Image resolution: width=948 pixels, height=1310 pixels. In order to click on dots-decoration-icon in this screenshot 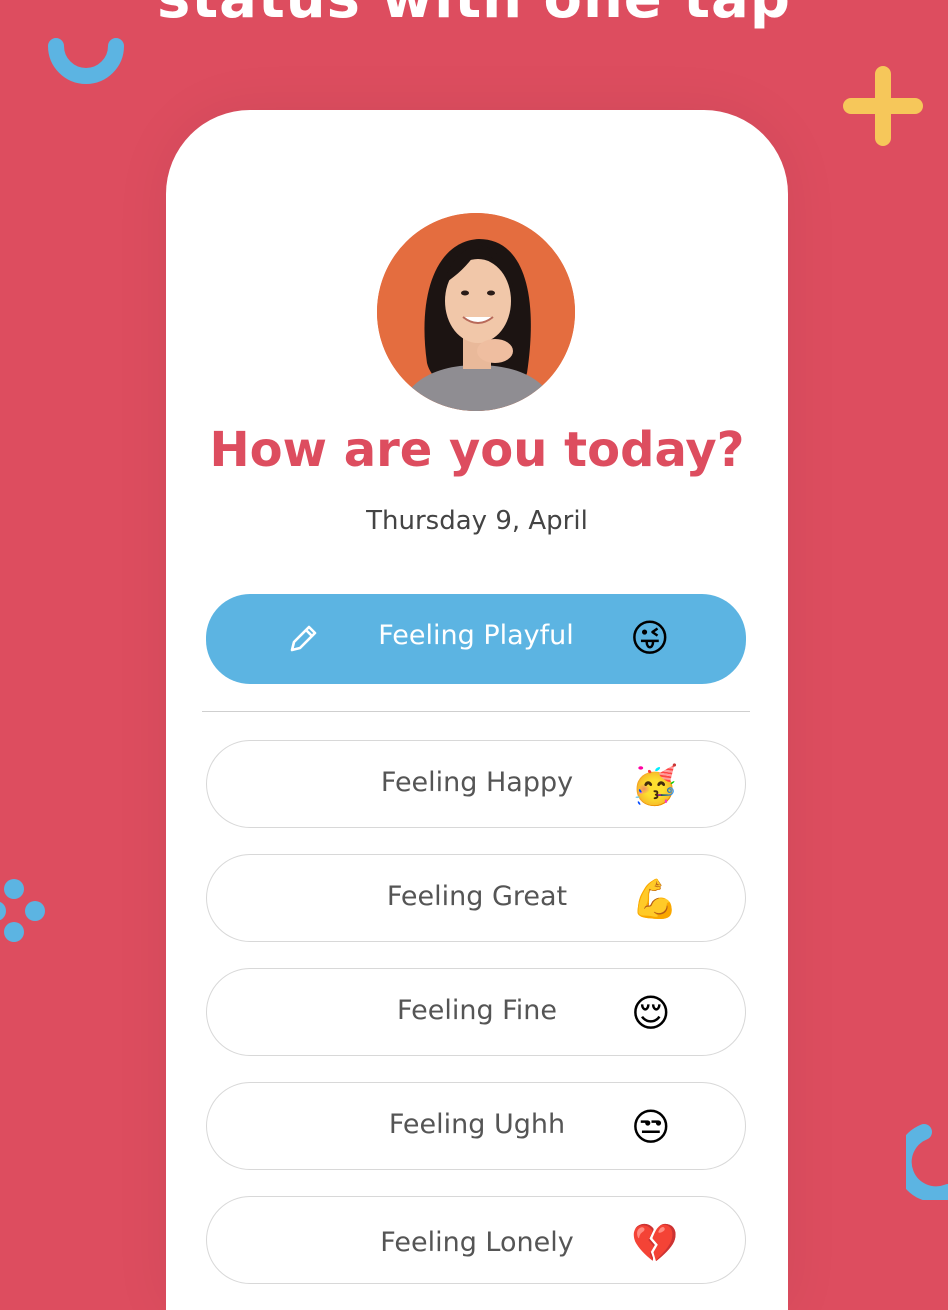, I will do `click(22, 910)`.